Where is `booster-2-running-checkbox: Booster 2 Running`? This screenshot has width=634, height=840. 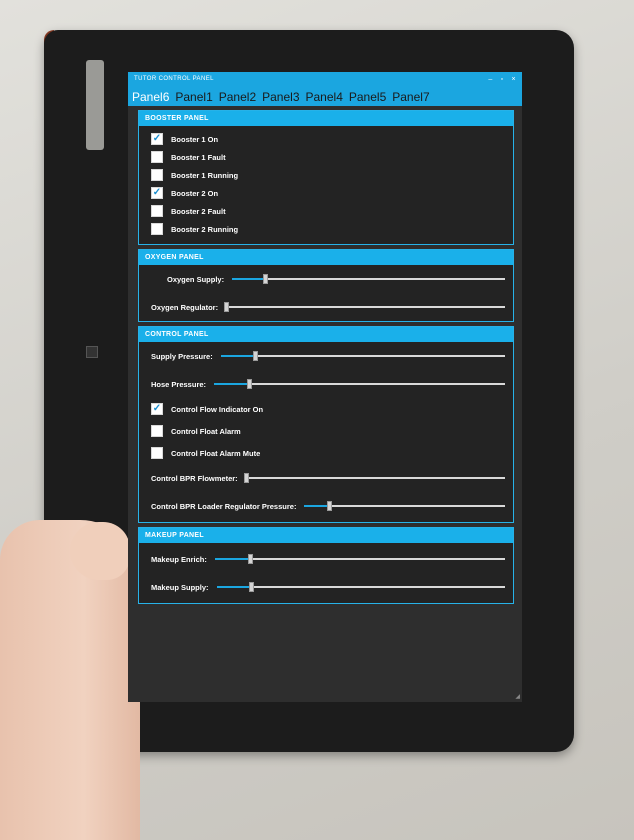 booster-2-running-checkbox: Booster 2 Running is located at coordinates (328, 229).